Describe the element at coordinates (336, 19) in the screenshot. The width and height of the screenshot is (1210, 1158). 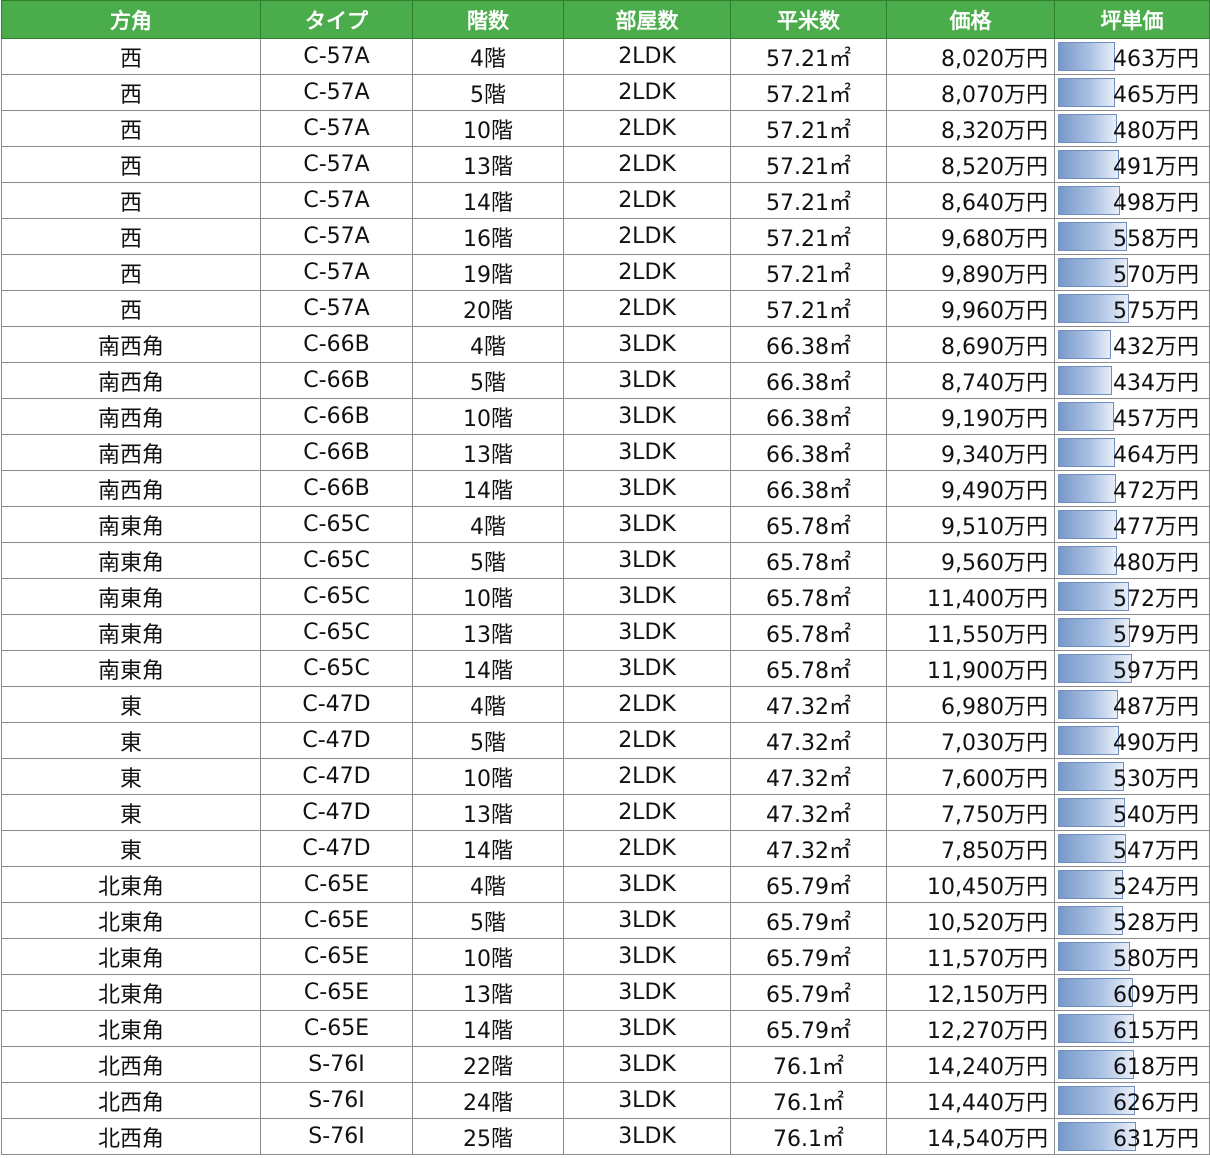
I see `header-type: タイプ` at that location.